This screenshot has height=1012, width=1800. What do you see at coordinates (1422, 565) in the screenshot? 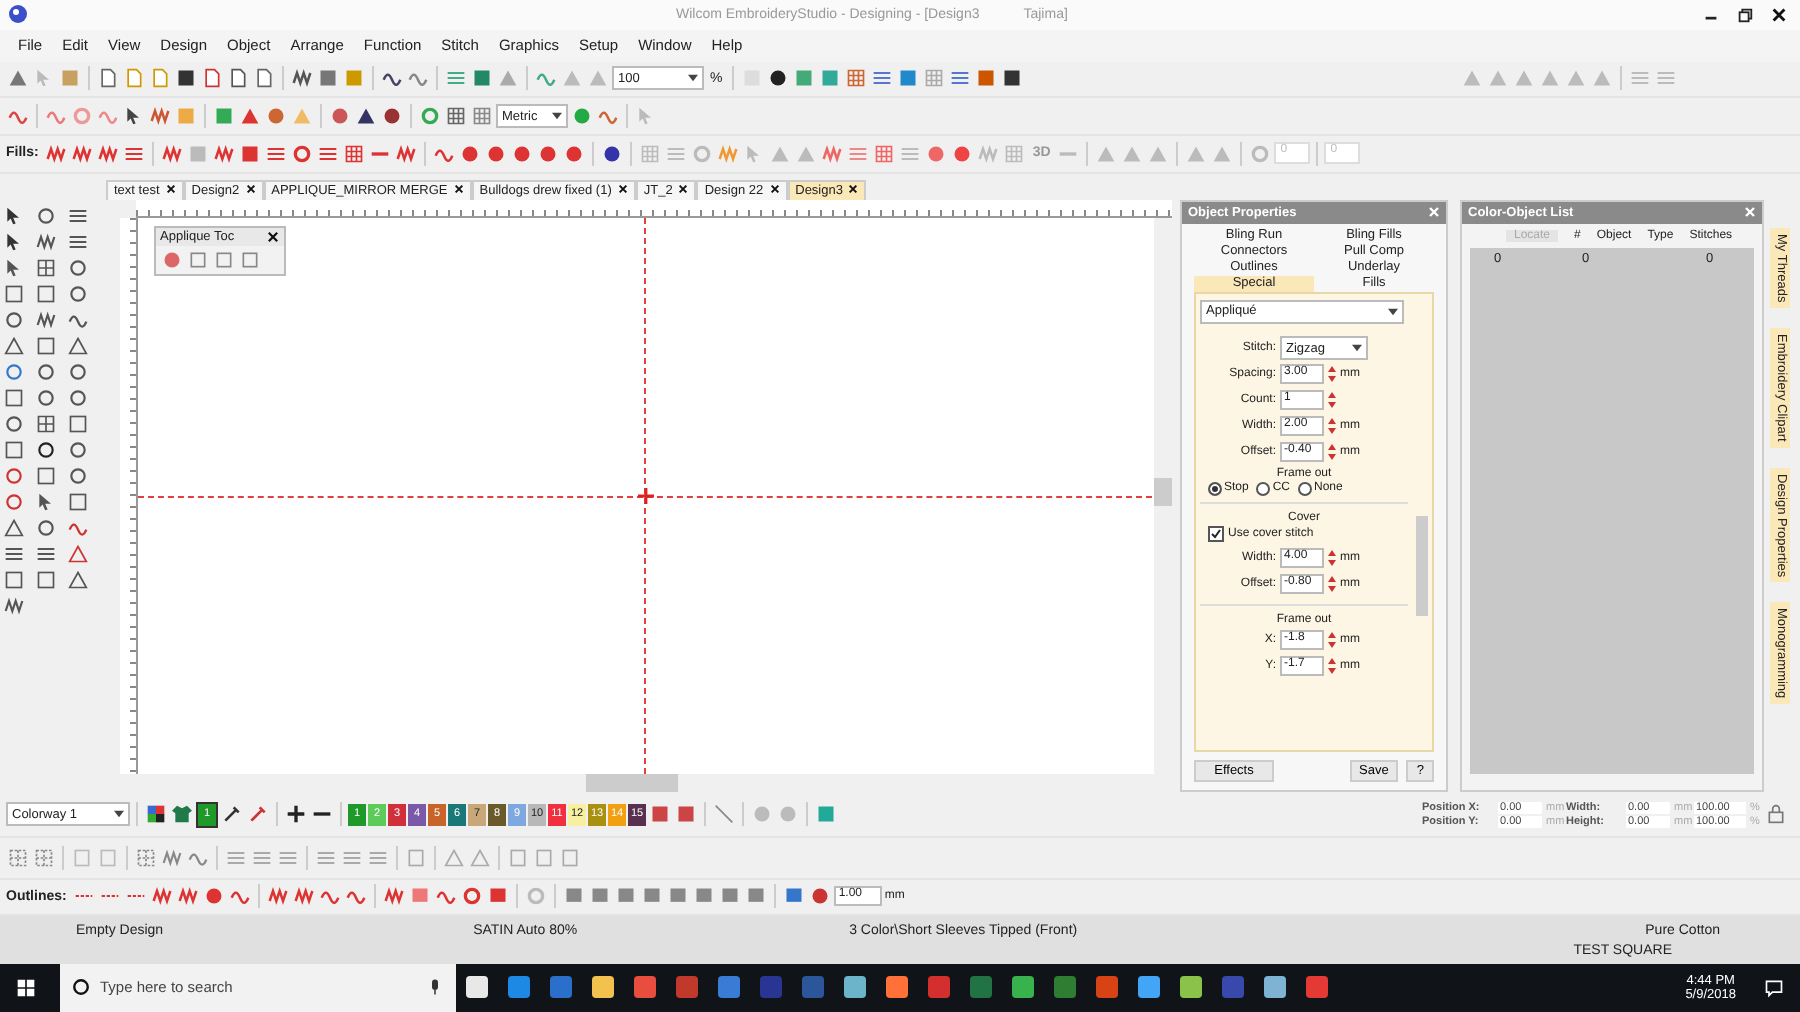
I see `vertical-scrollbar` at bounding box center [1422, 565].